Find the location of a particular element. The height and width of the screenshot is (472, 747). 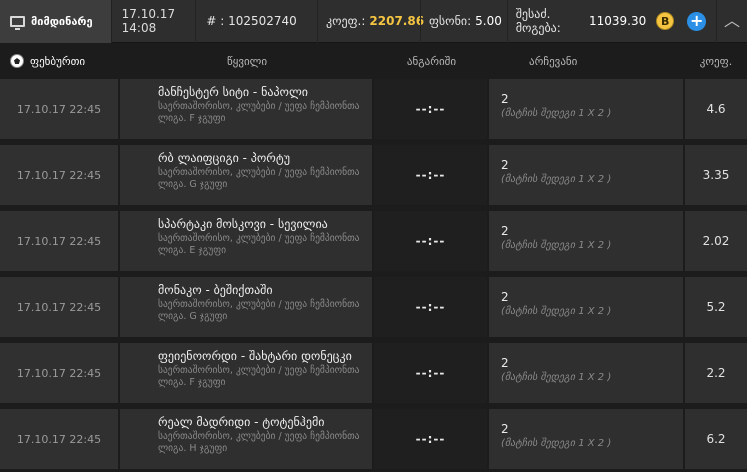

header-event: წყვილი is located at coordinates (247, 61).